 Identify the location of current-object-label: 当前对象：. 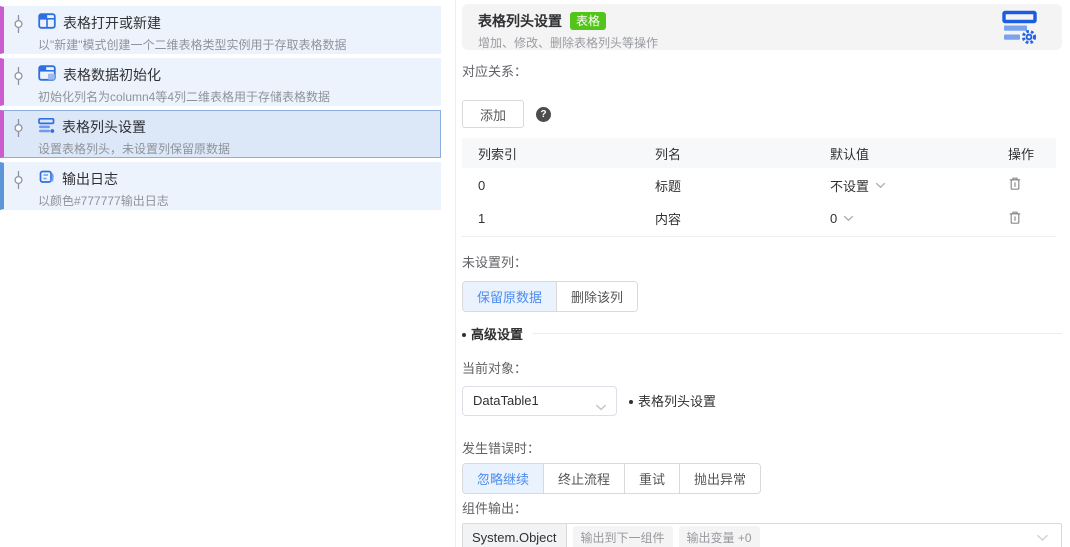
(495, 368).